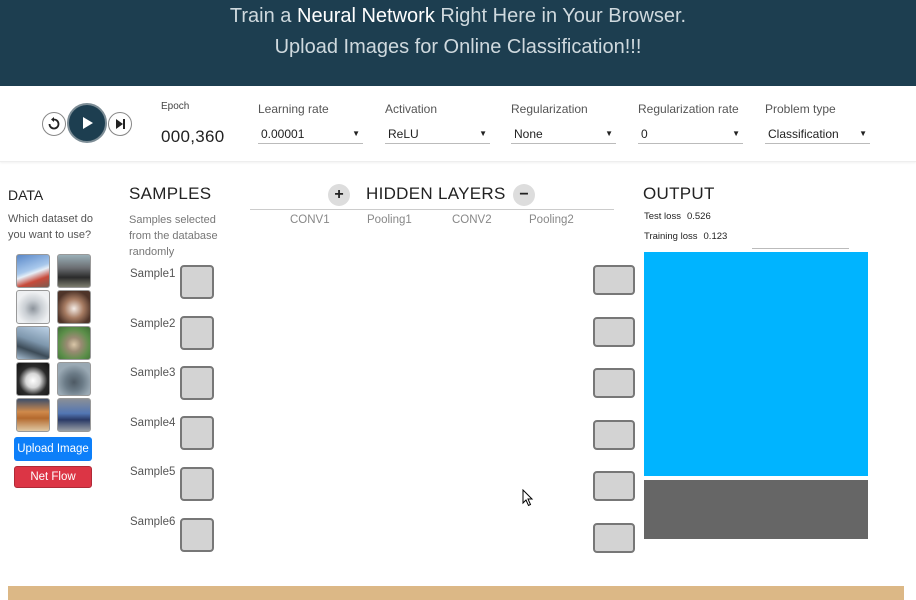 This screenshot has height=600, width=916. Describe the element at coordinates (310, 220) in the screenshot. I see `layer-label-conv1: CONV1` at that location.